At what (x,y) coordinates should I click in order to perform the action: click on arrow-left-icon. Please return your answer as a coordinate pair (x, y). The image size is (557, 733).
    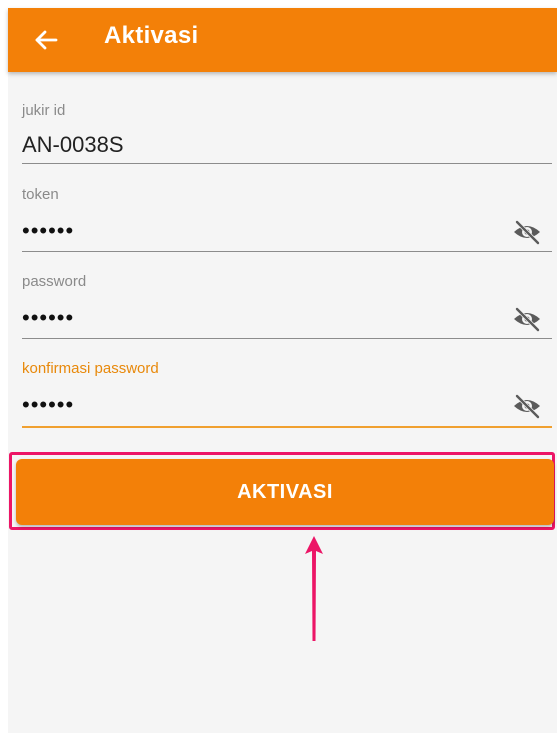
    Looking at the image, I should click on (46, 40).